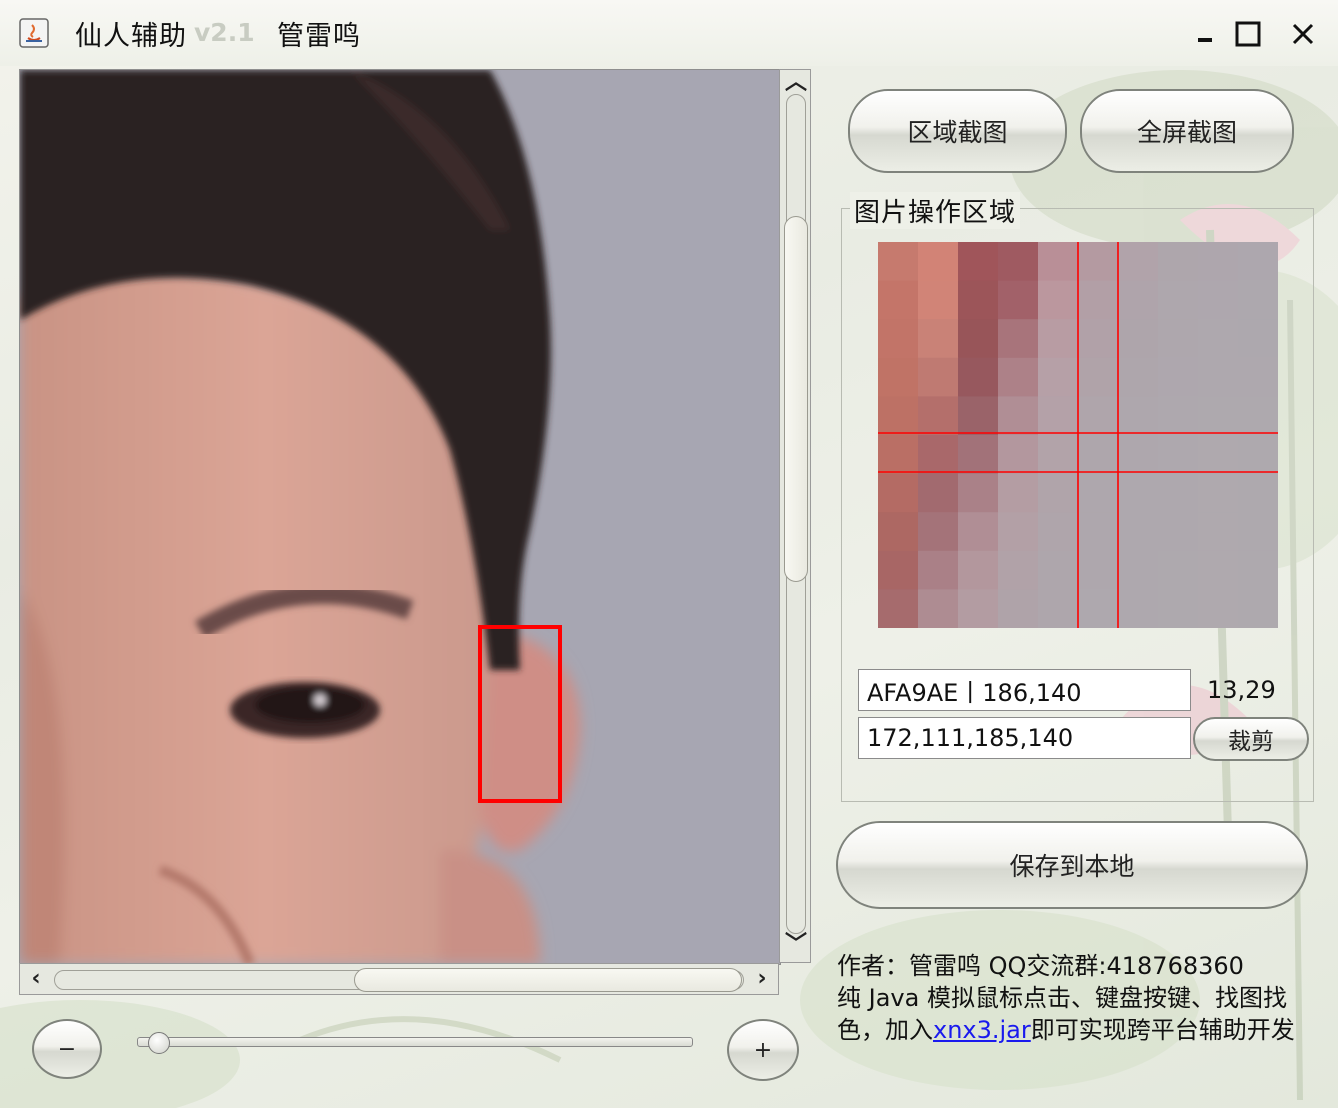 This screenshot has width=1338, height=1108. Describe the element at coordinates (763, 1050) in the screenshot. I see `zoom-in-button: +` at that location.